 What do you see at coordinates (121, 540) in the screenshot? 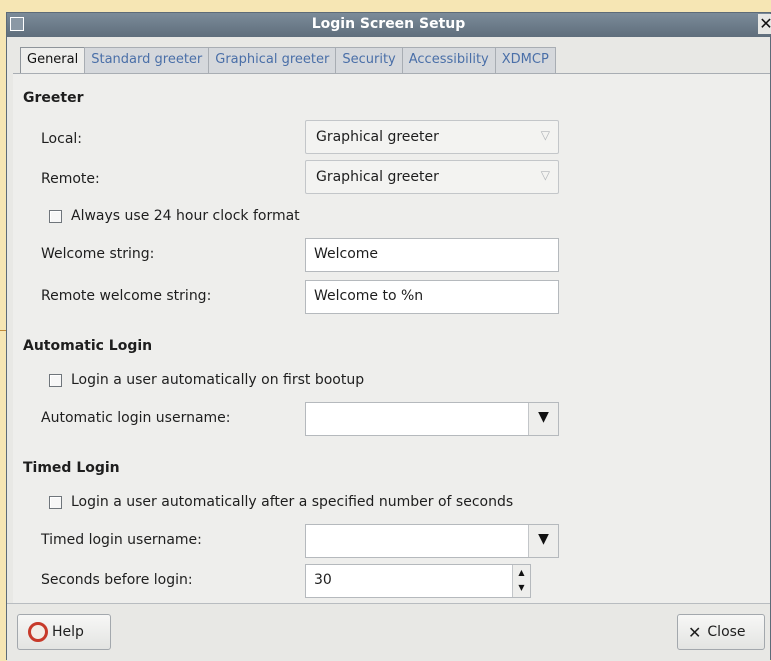
I see `timed-login-username-label: Timed login username:` at bounding box center [121, 540].